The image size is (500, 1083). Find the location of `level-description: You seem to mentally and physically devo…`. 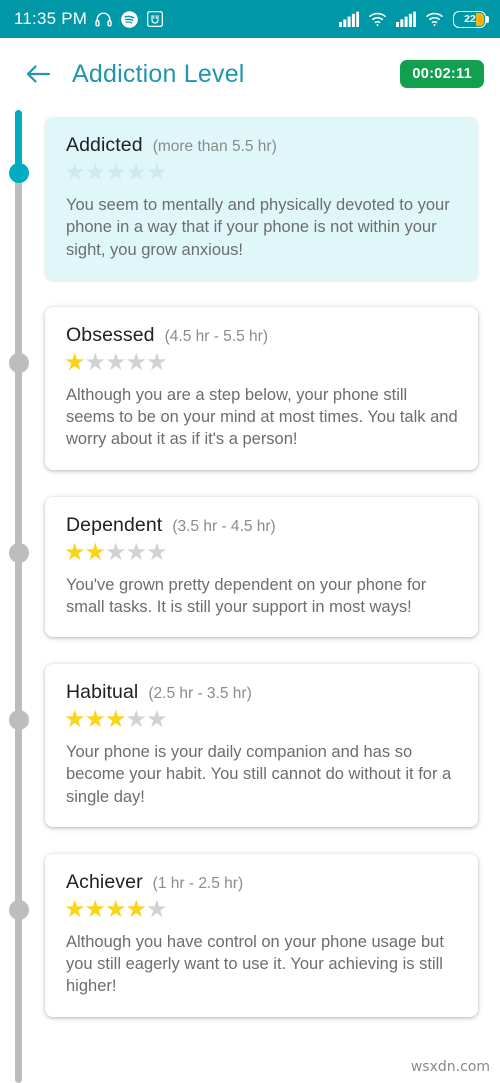

level-description: You seem to mentally and physically devo… is located at coordinates (258, 227).